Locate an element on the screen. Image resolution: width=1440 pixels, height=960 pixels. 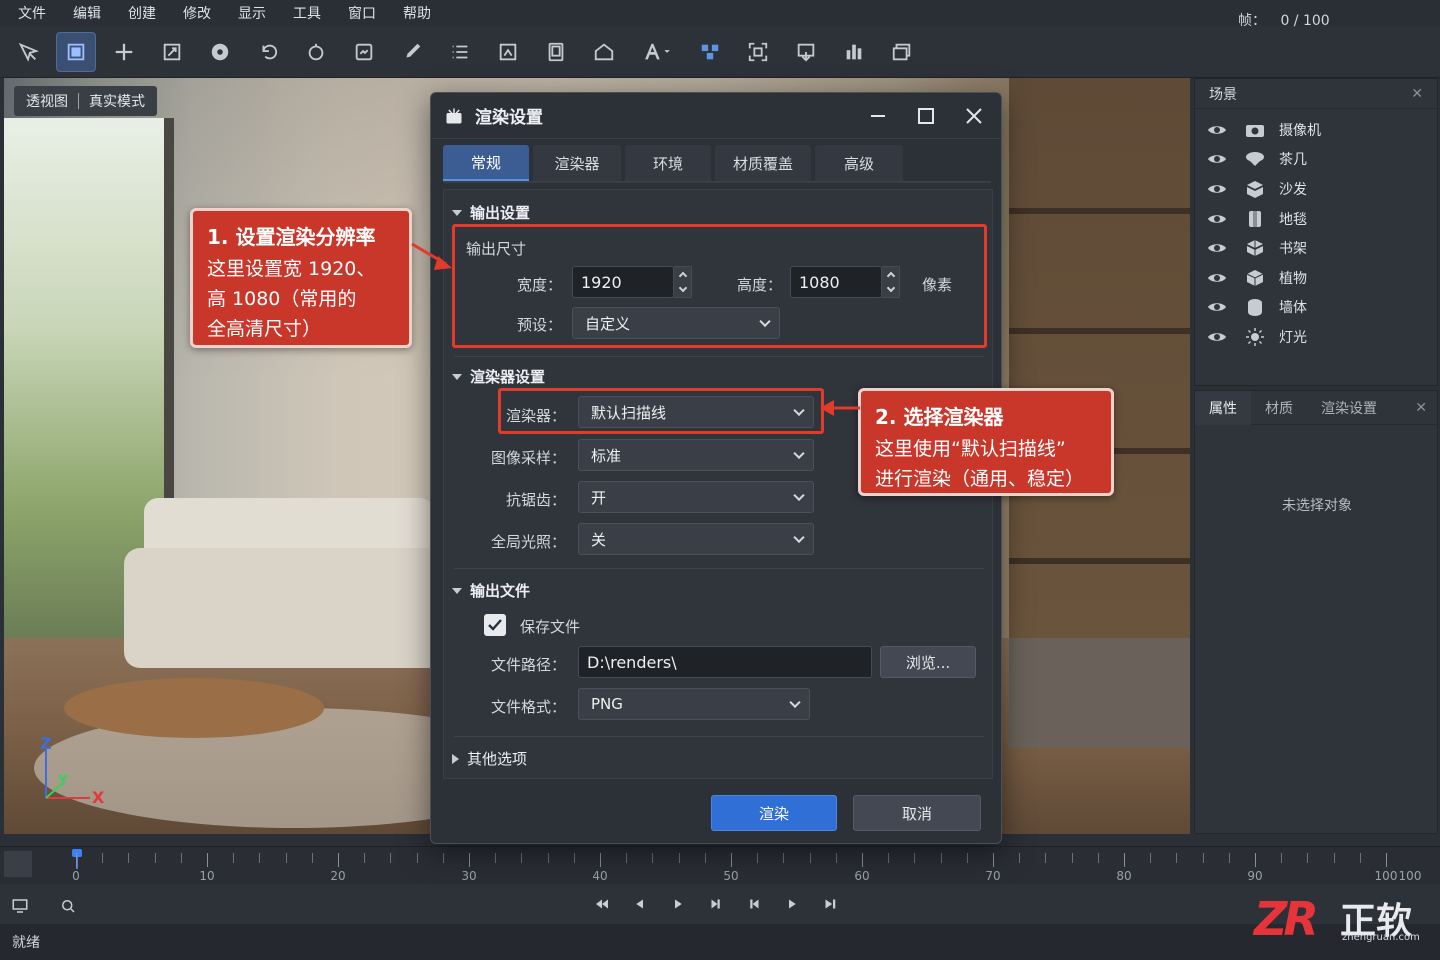
frame-icon is located at coordinates (556, 52).